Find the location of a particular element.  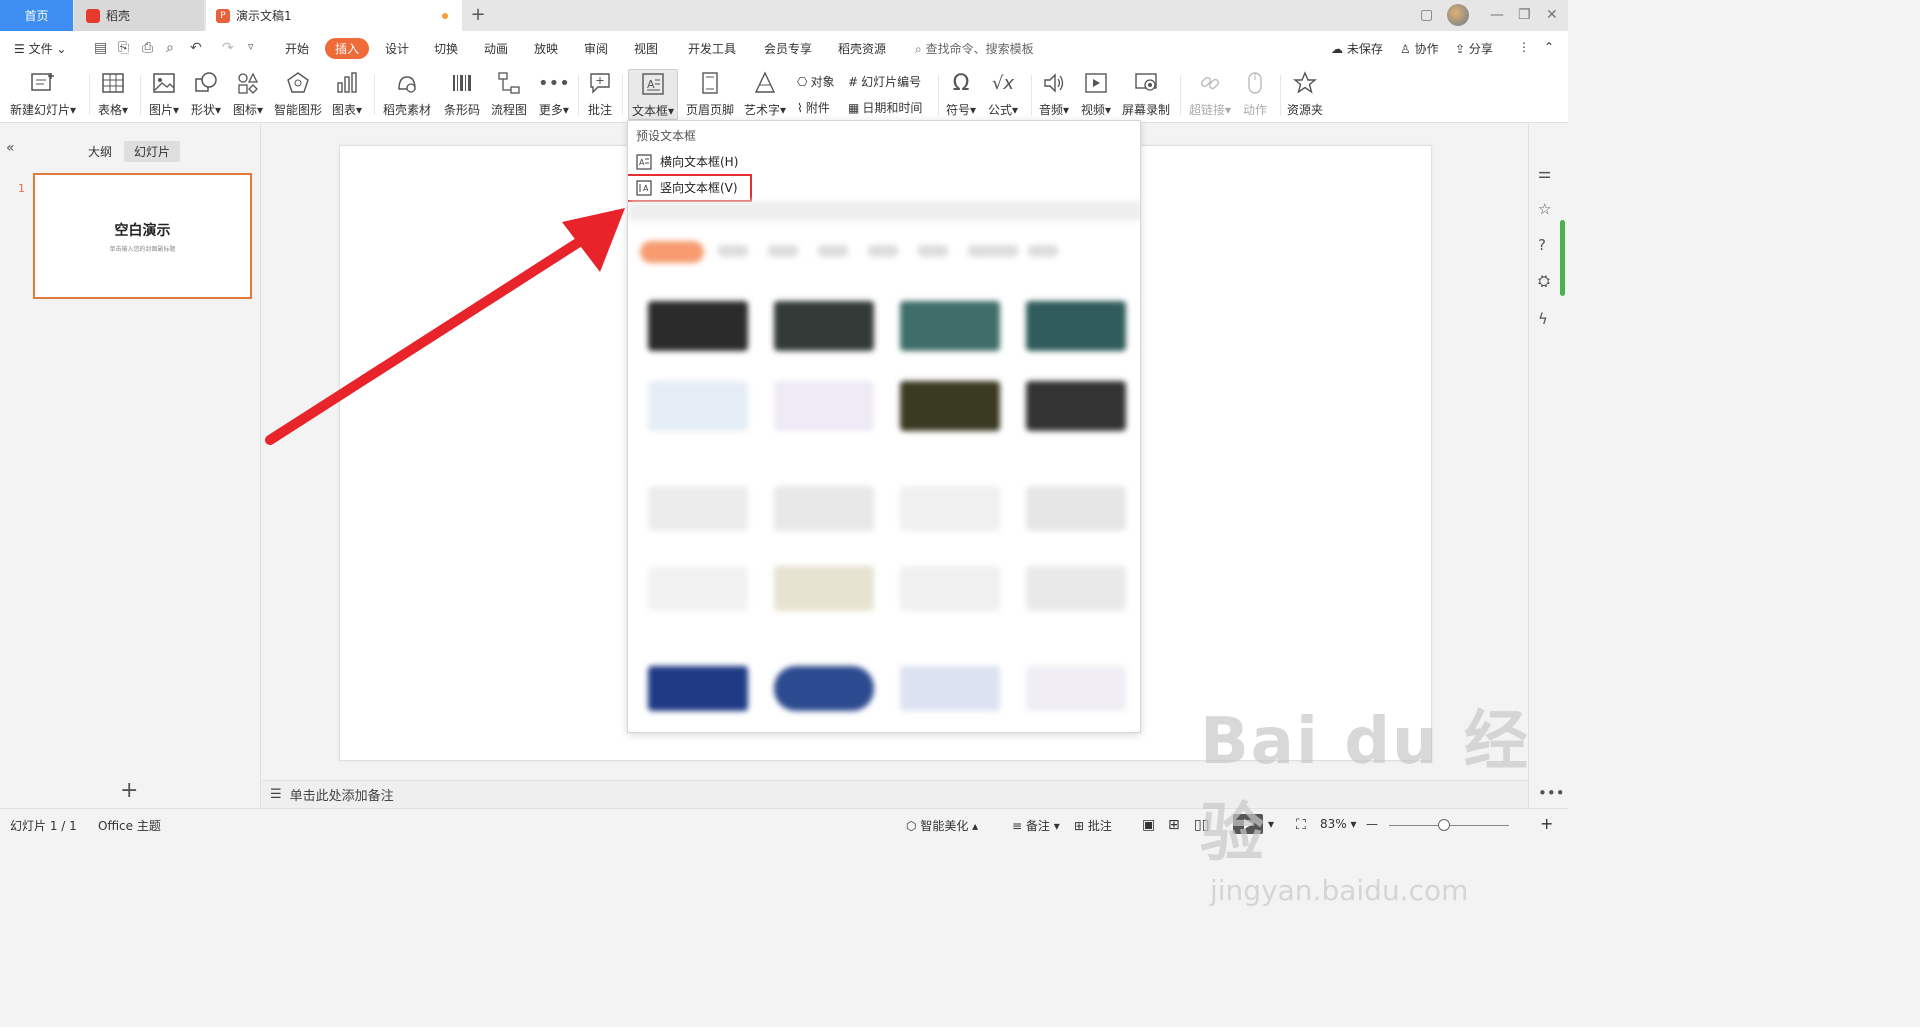

notes-icon: ☰ is located at coordinates (276, 794).